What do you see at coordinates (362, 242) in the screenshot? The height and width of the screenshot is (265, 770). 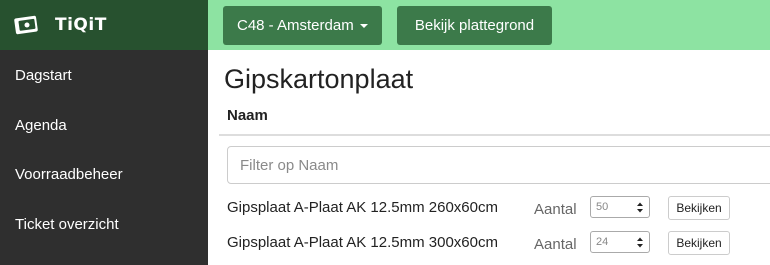 I see `item-name: Gipsplaat A-Plaat AK 12.5mm 300x60cm` at bounding box center [362, 242].